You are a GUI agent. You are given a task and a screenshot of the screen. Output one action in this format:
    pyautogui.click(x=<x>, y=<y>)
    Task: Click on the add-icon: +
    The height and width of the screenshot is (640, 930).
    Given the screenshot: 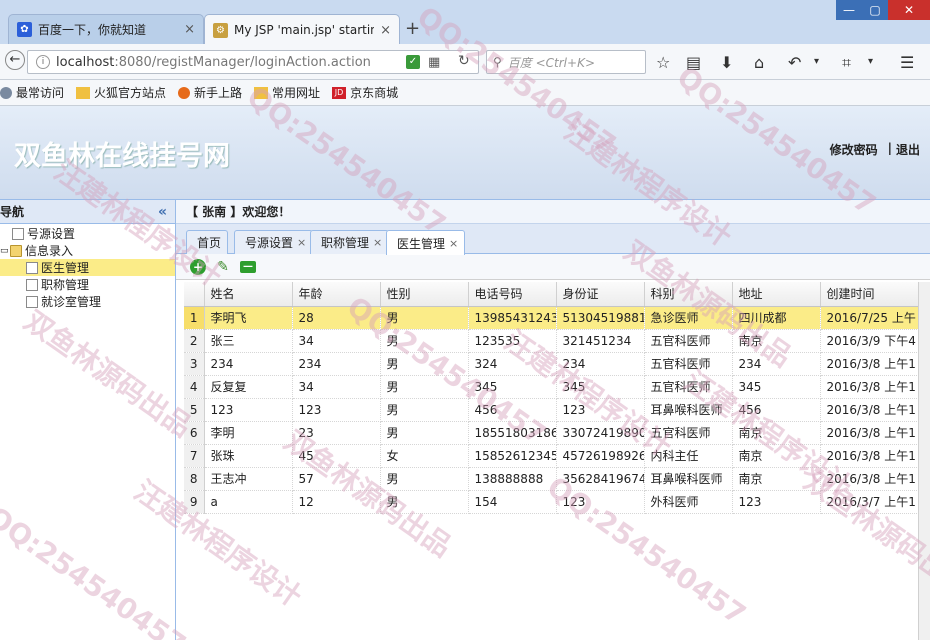 What is the action you would take?
    pyautogui.click(x=198, y=266)
    